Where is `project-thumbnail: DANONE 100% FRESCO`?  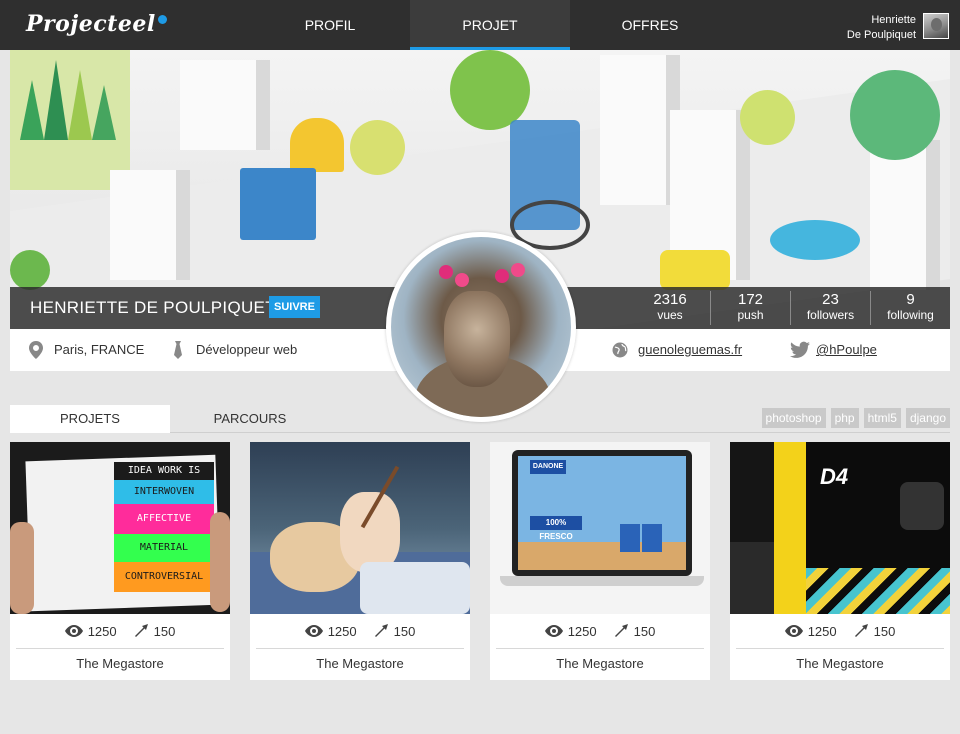 project-thumbnail: DANONE 100% FRESCO is located at coordinates (600, 528).